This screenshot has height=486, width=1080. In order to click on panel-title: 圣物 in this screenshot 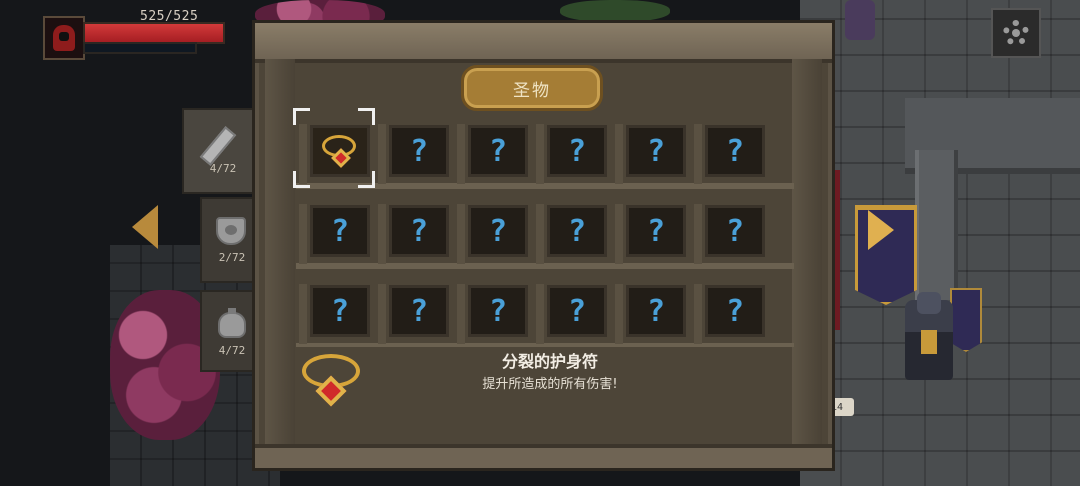, I will do `click(532, 88)`.